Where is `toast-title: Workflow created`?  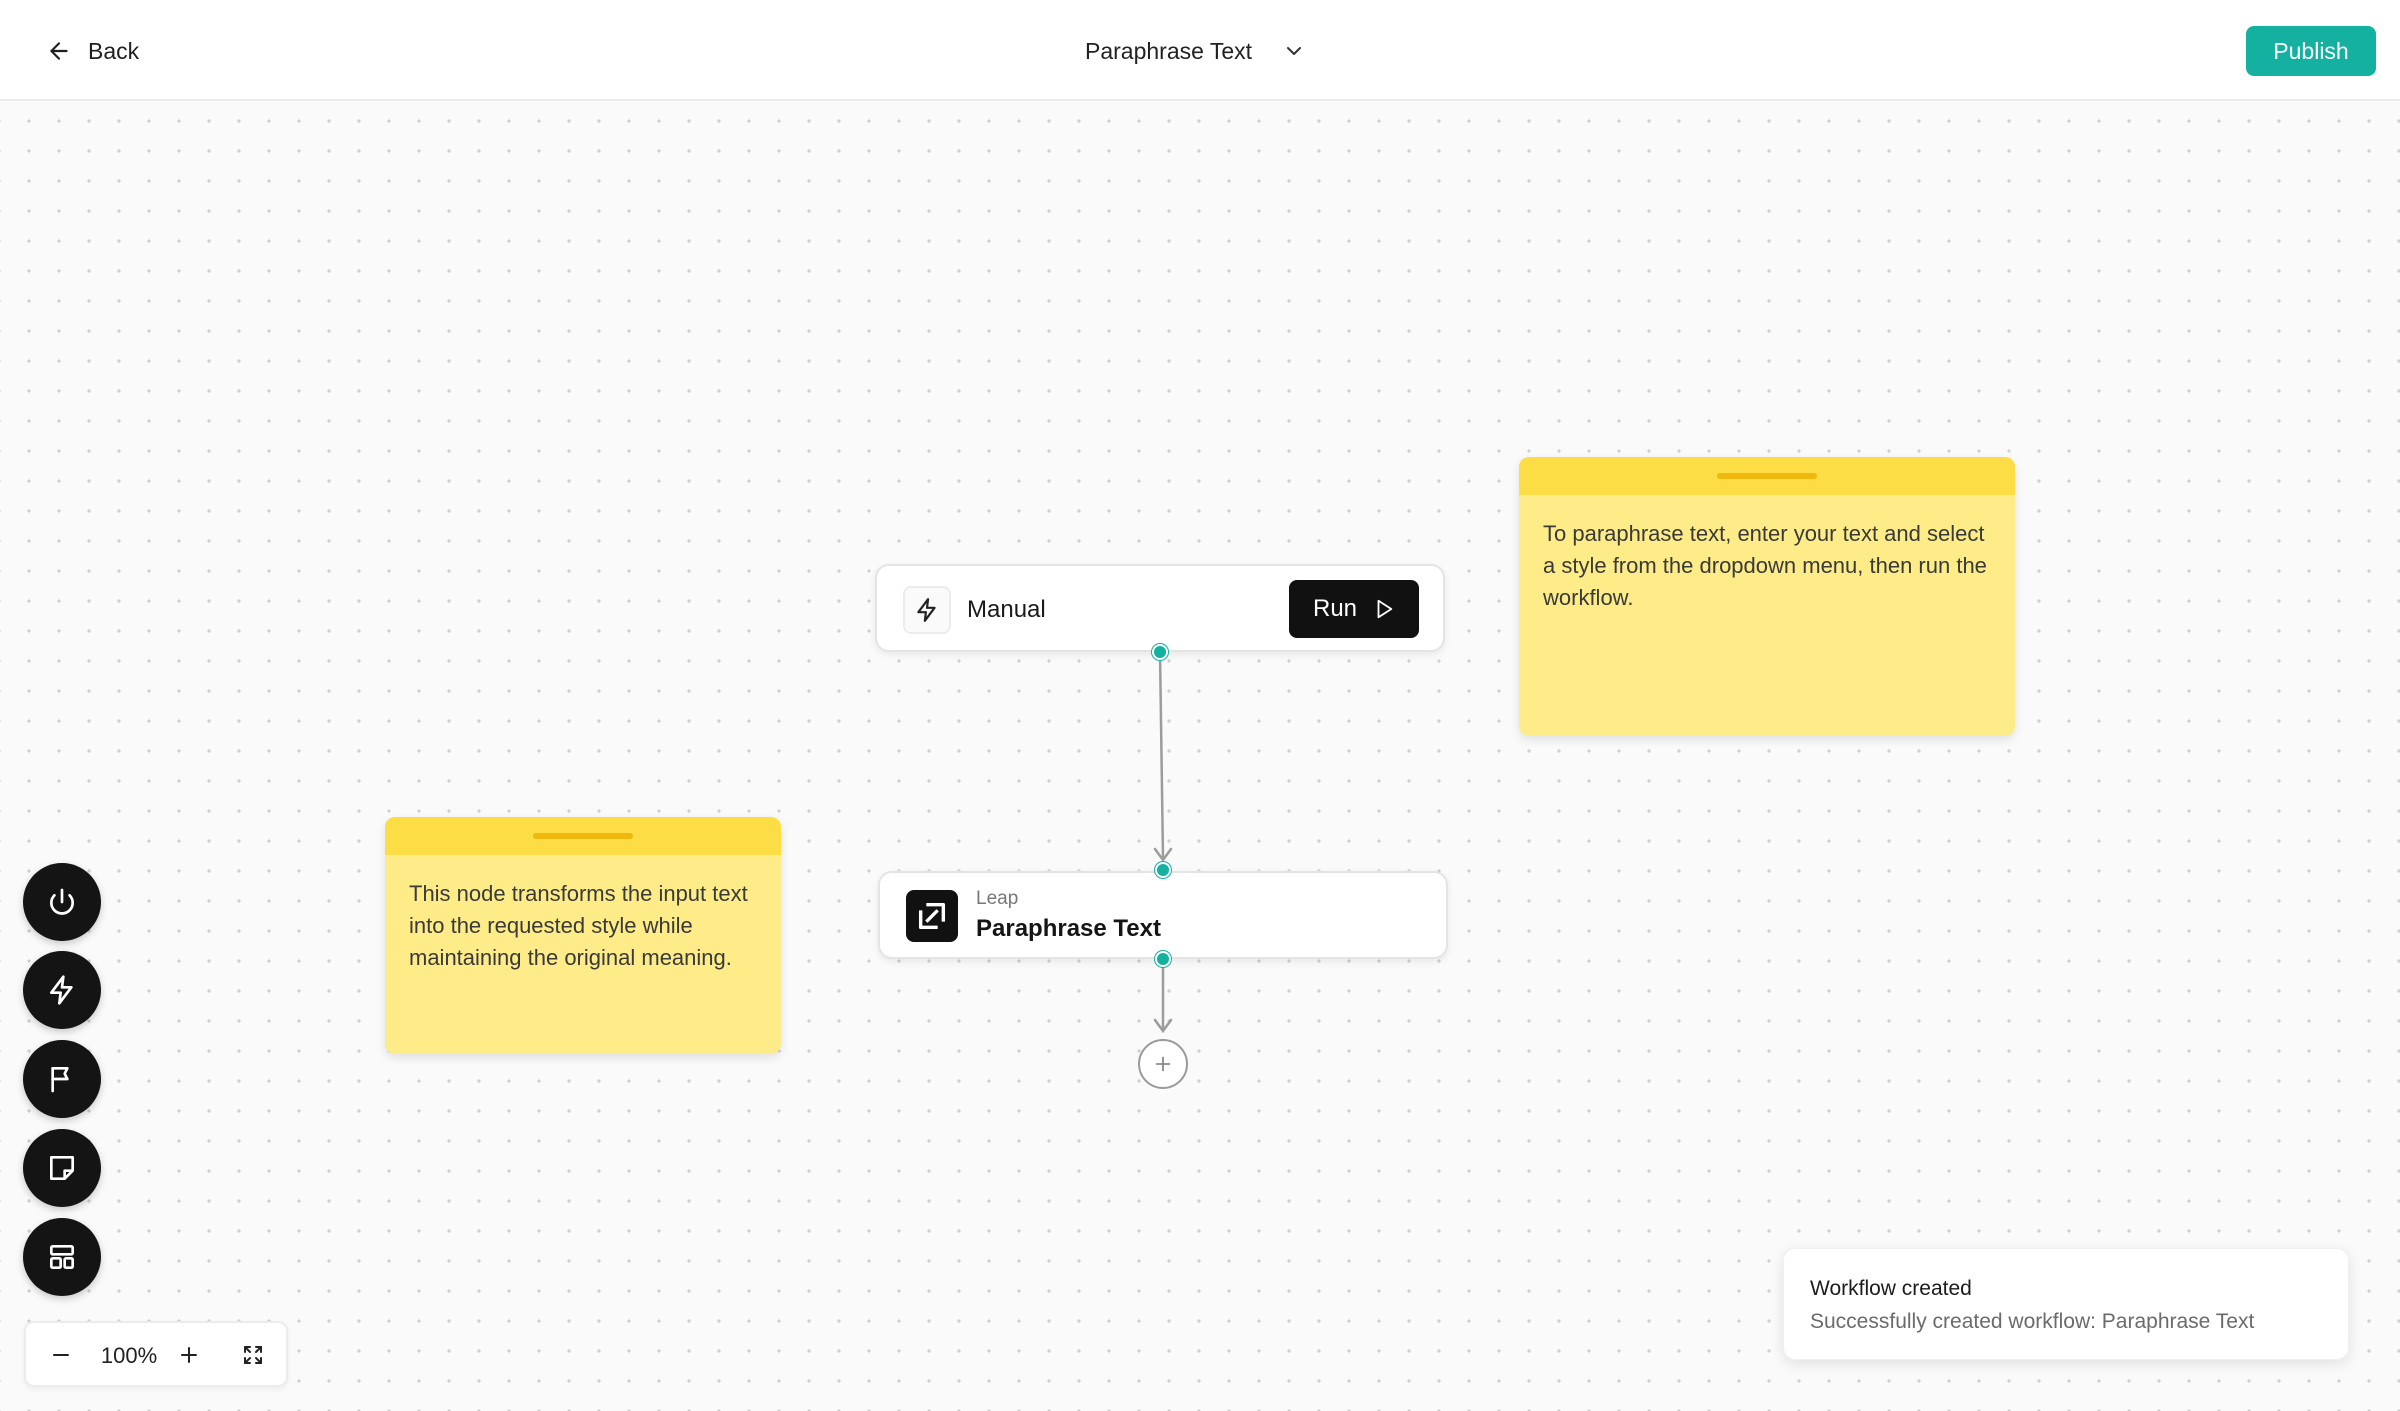 toast-title: Workflow created is located at coordinates (1891, 1288).